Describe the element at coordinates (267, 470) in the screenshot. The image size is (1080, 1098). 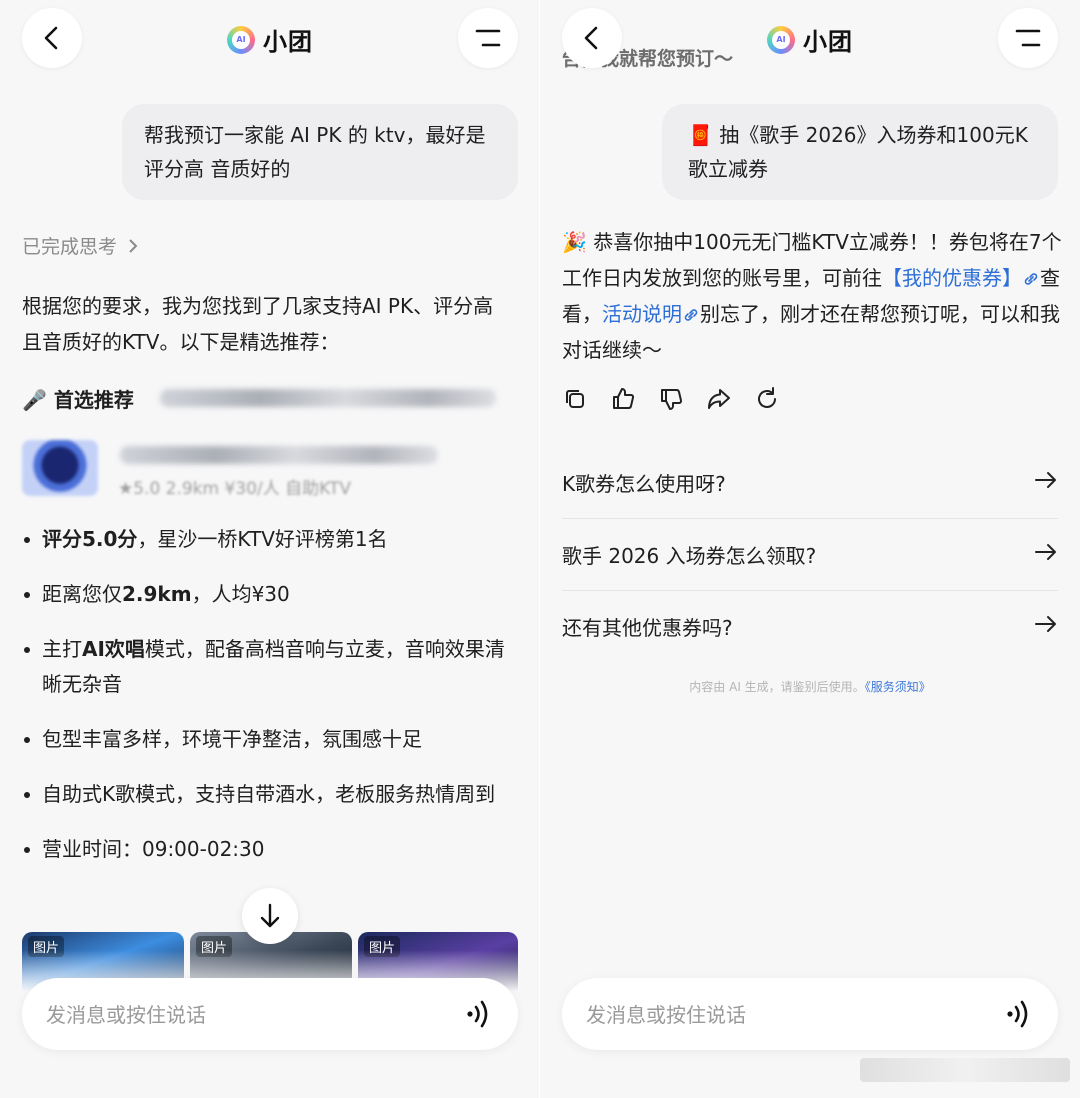
I see `shop-card: ★5.0 2.9km ¥30/人 自助KTV` at that location.